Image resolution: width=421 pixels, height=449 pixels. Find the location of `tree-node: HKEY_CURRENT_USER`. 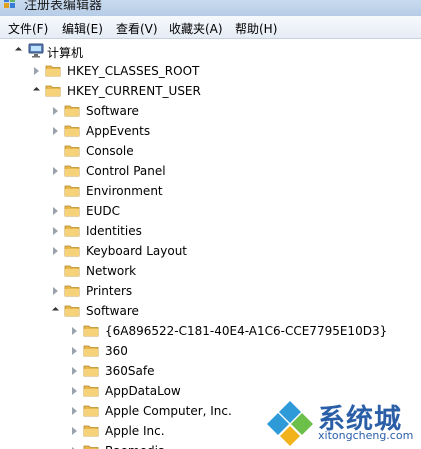

tree-node: HKEY_CURRENT_USER is located at coordinates (210, 91).